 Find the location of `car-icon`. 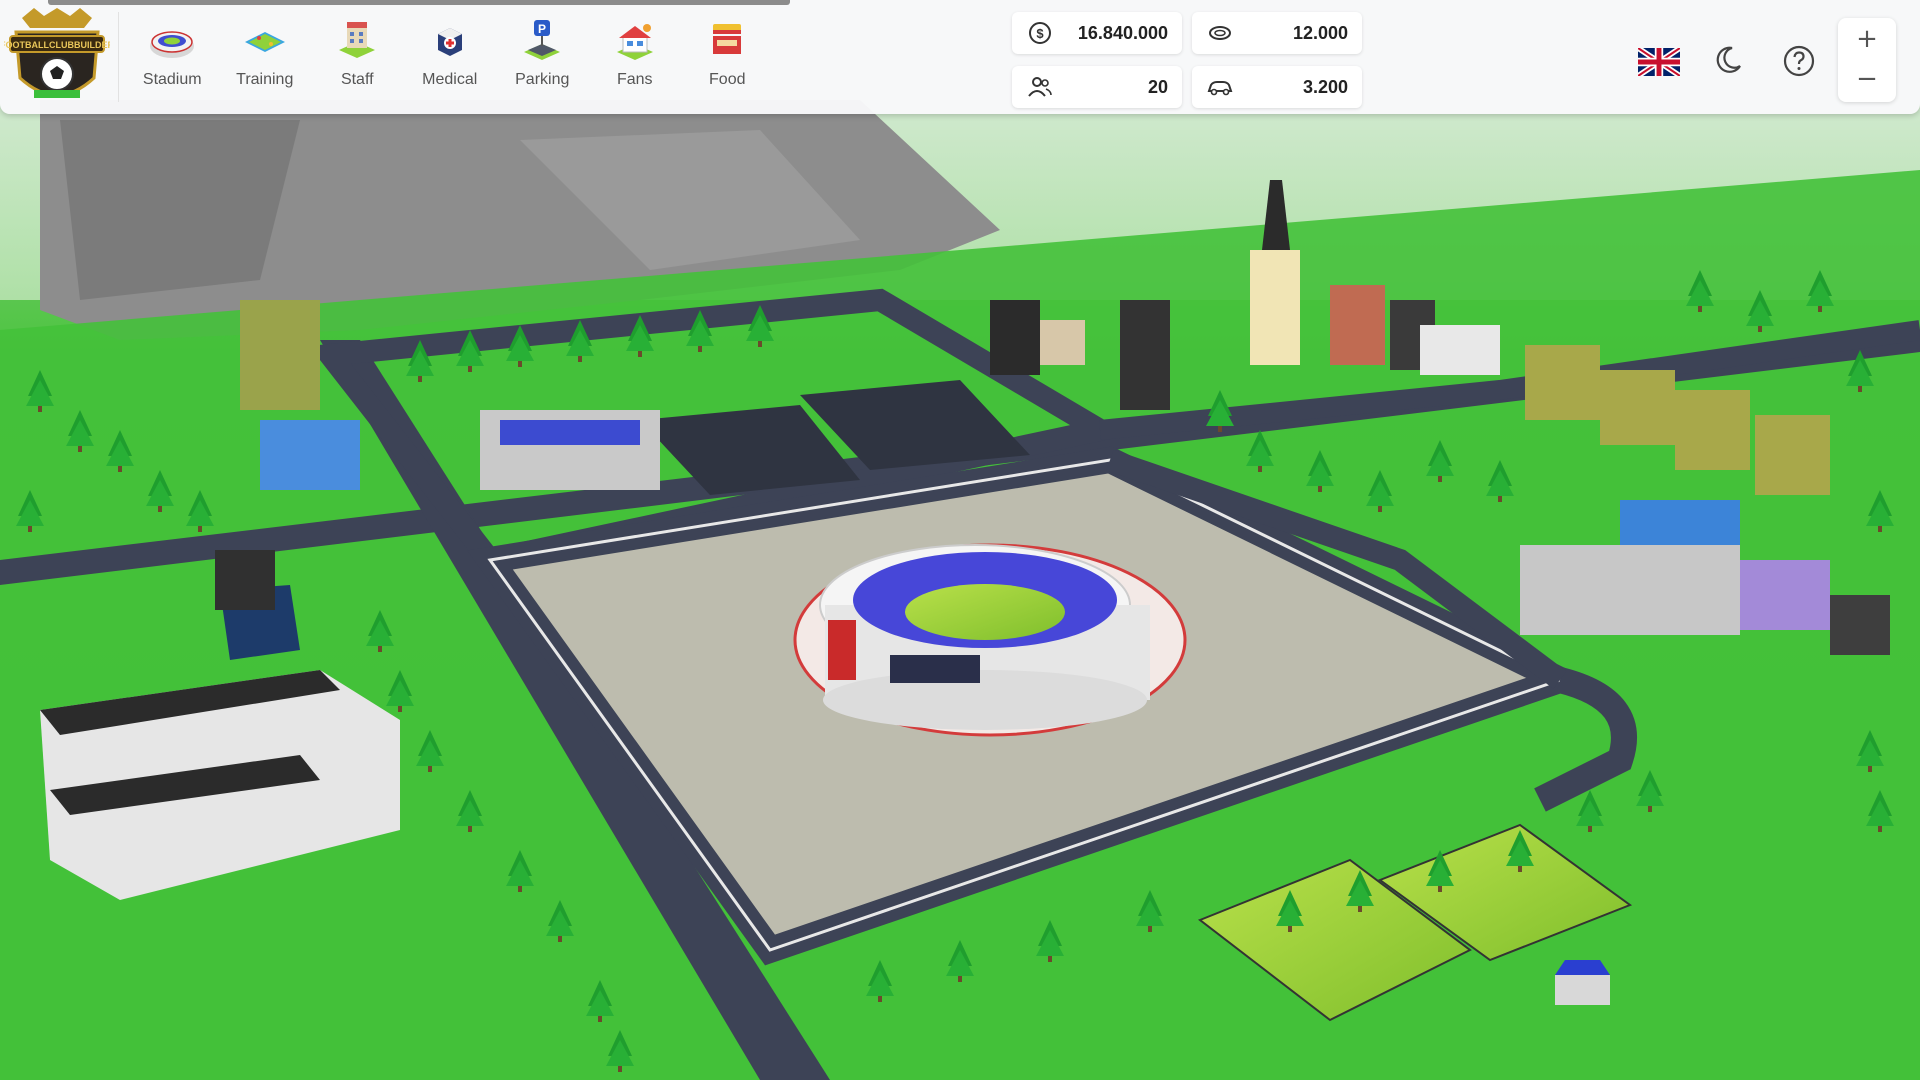

car-icon is located at coordinates (1220, 88).